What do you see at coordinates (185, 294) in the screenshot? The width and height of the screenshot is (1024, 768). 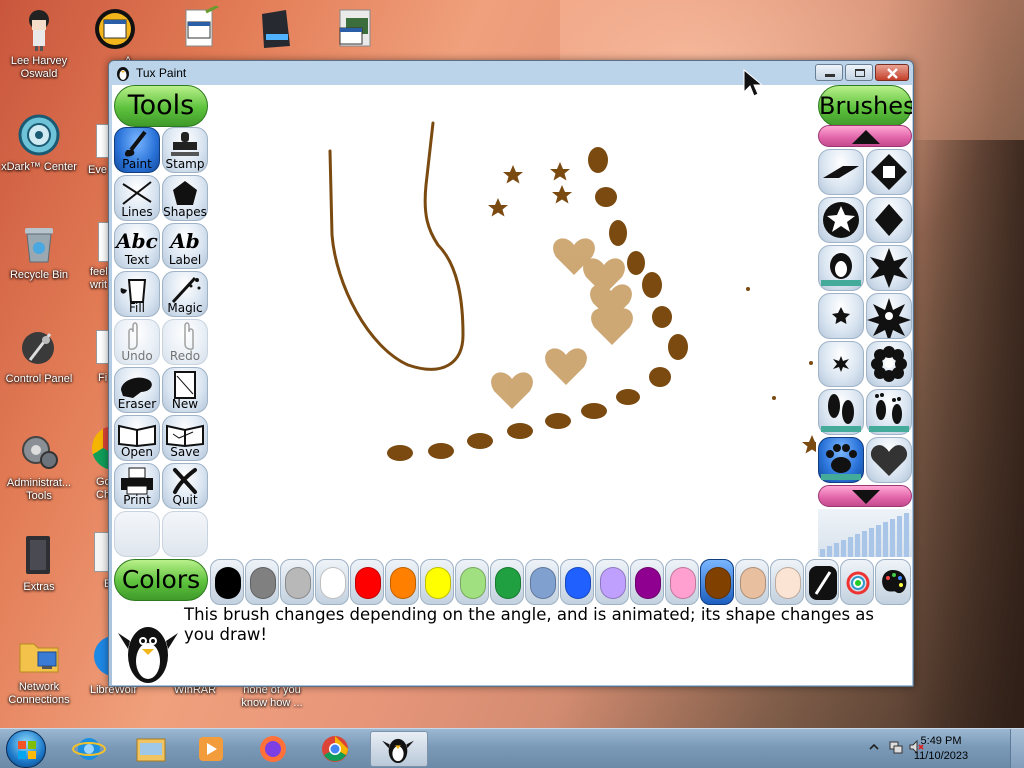 I see `tool-magic: Magic` at bounding box center [185, 294].